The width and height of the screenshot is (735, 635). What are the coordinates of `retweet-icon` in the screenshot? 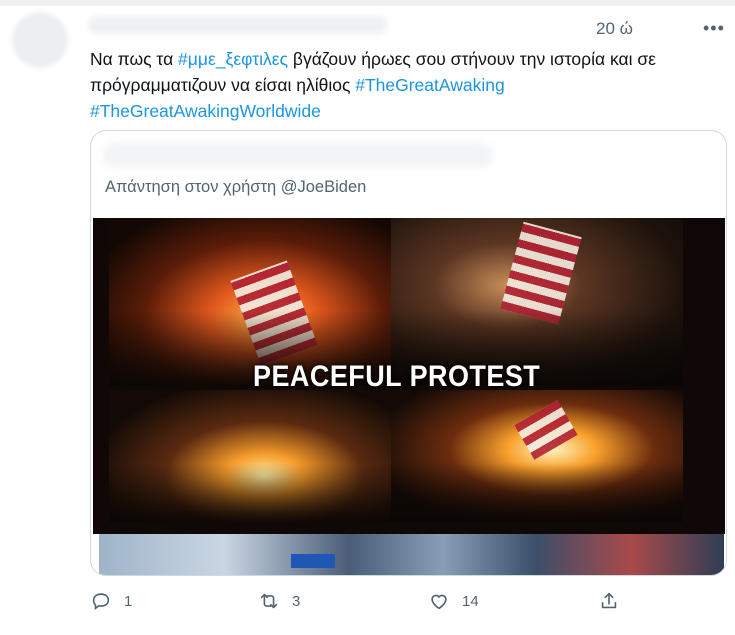 It's located at (269, 601).